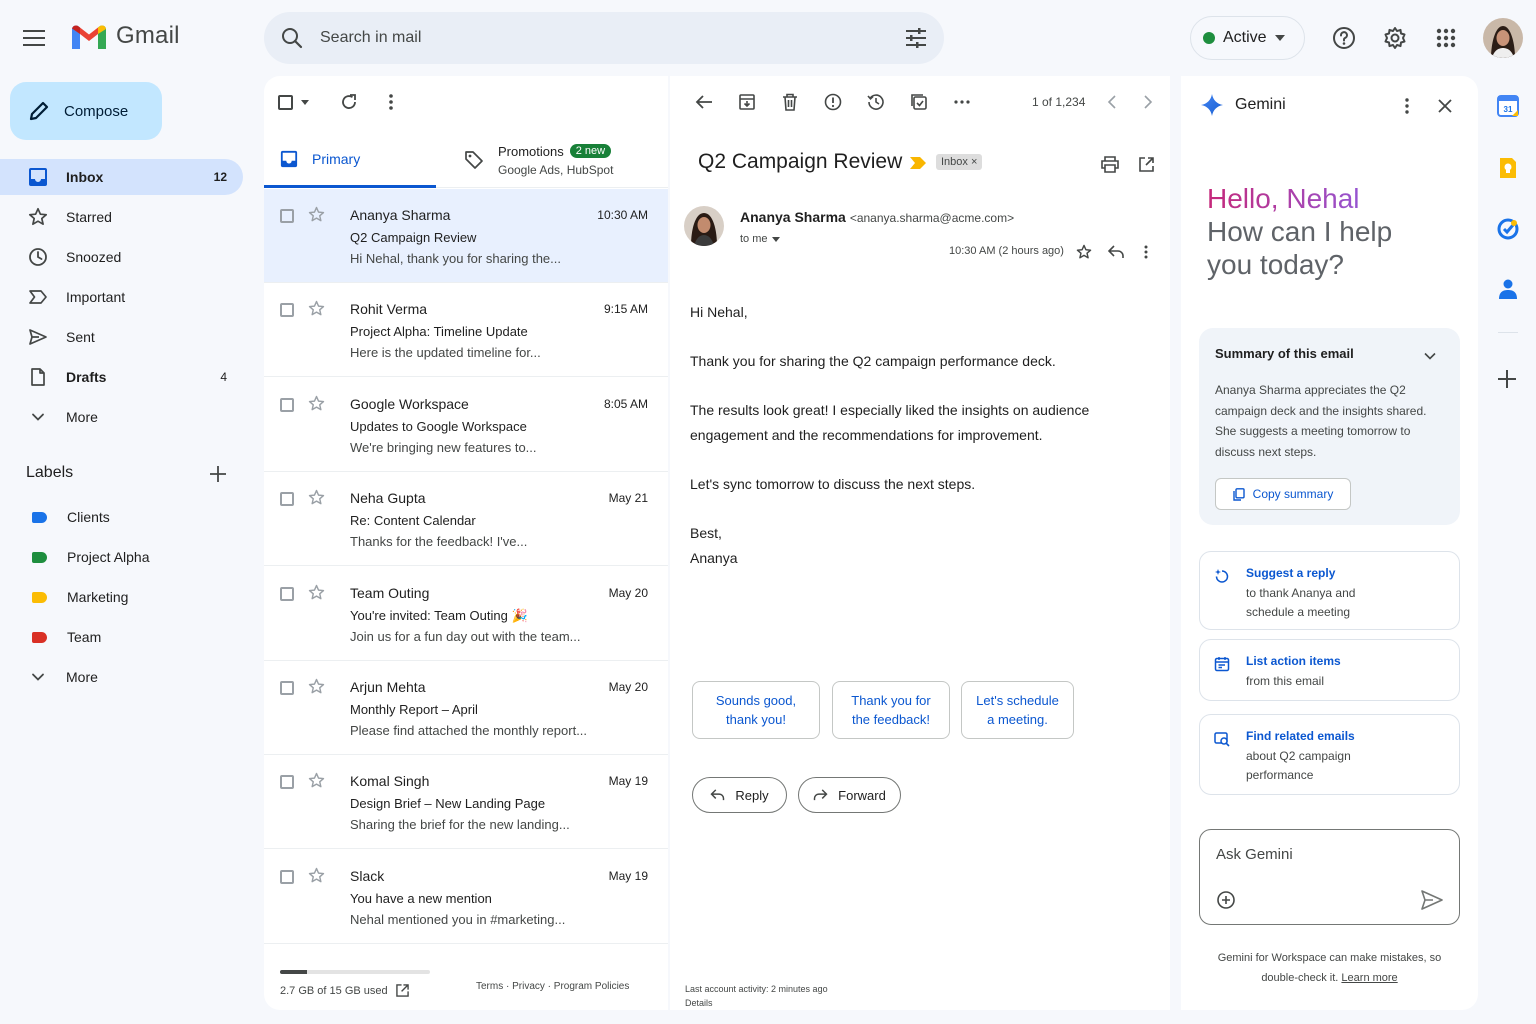 This screenshot has height=1024, width=1536. What do you see at coordinates (86, 111) in the screenshot?
I see `compose-button: Compose` at bounding box center [86, 111].